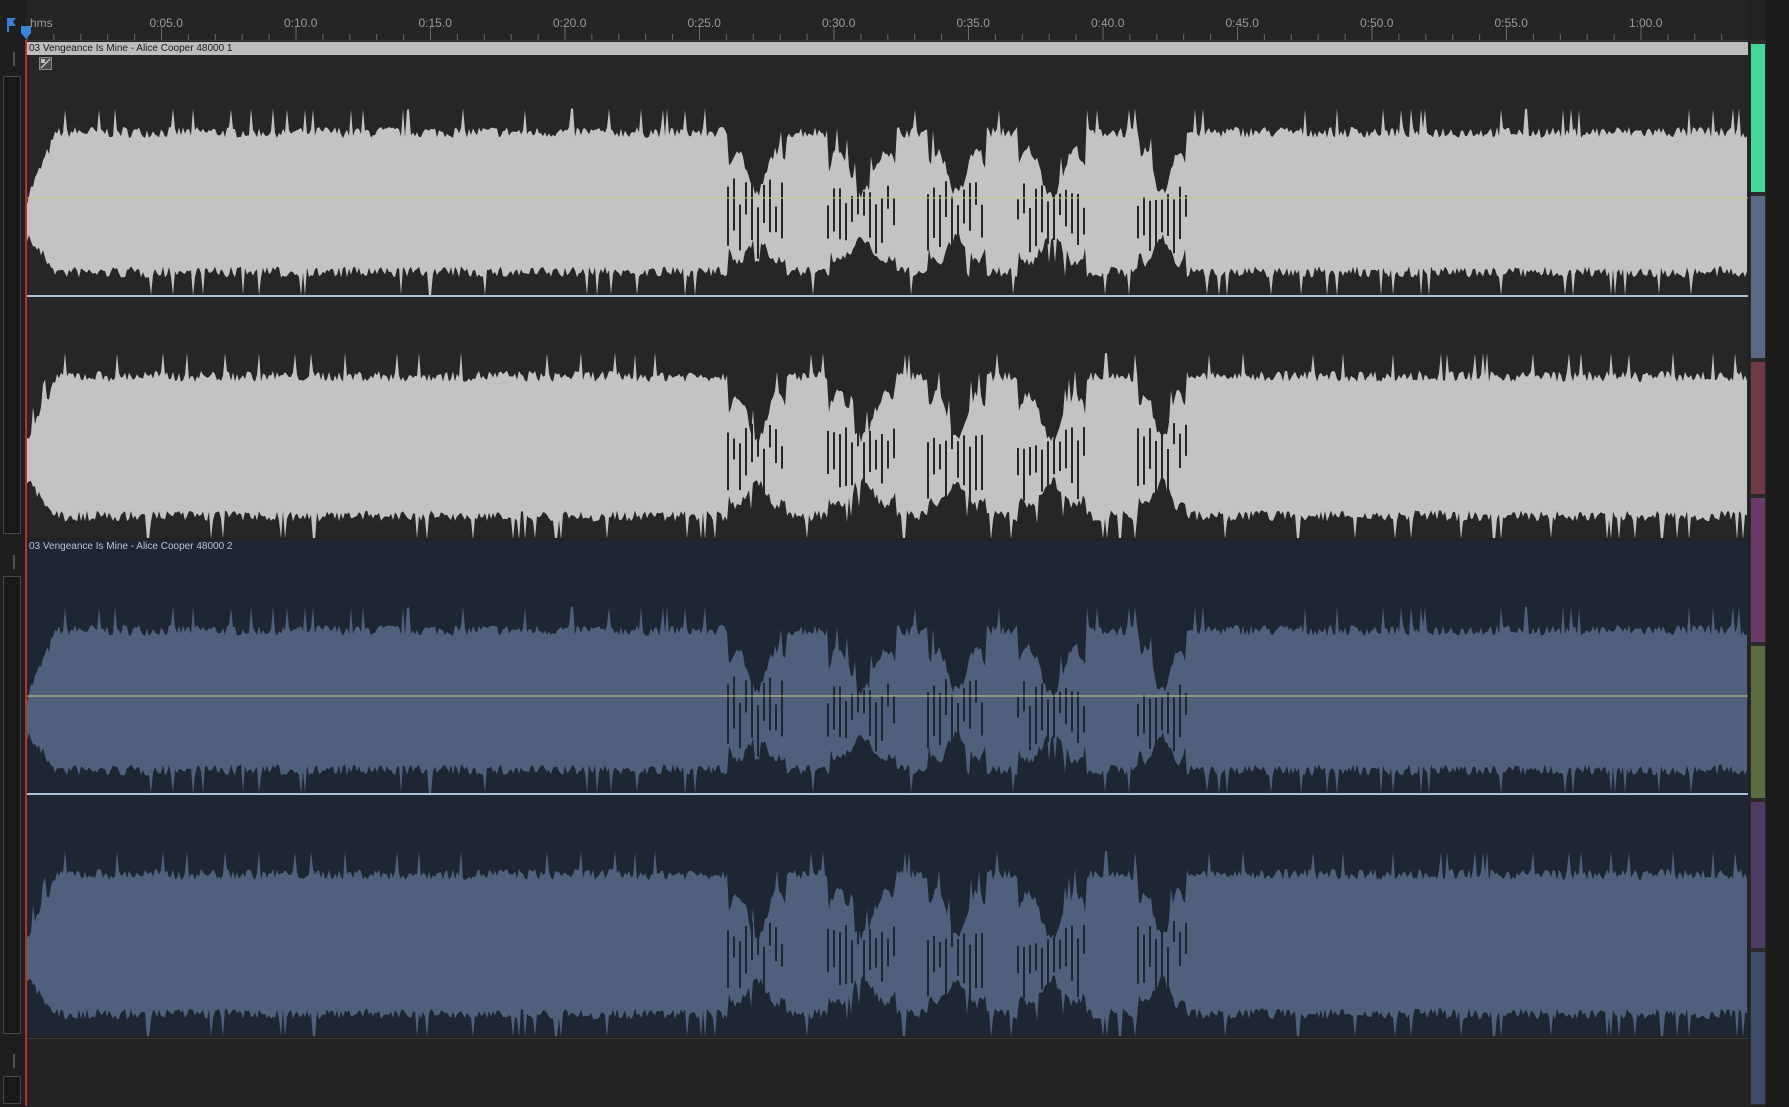 Image resolution: width=1789 pixels, height=1107 pixels. I want to click on track-gutter, so click(13, 553).